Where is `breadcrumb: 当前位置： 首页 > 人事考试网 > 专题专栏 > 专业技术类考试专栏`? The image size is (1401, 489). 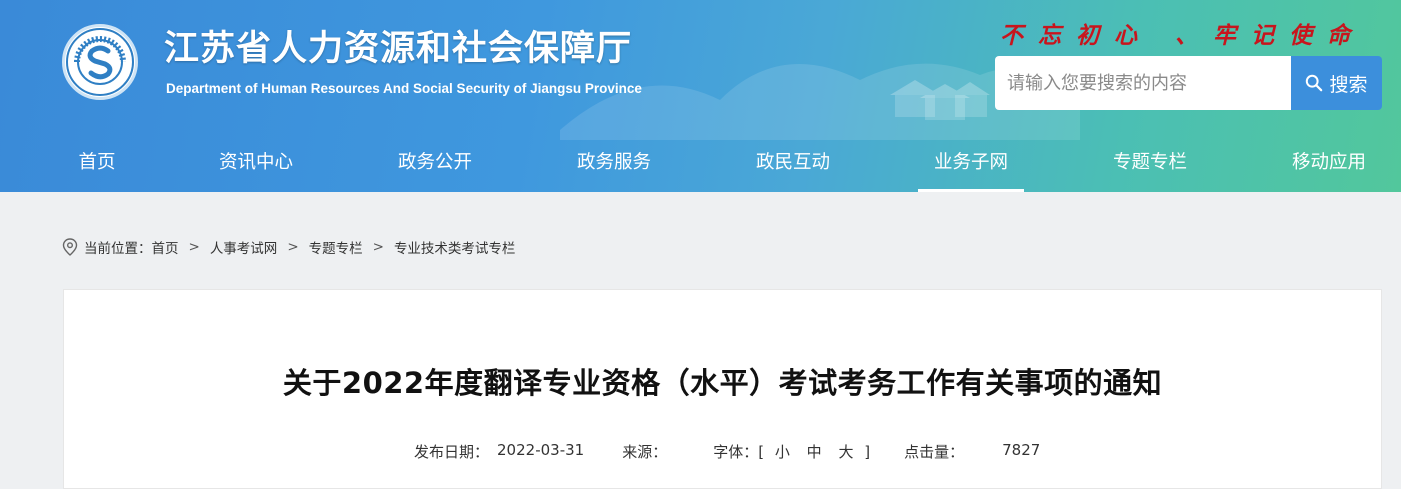
breadcrumb: 当前位置： 首页 > 人事考试网 > 专题专栏 > 专业技术类考试专栏 is located at coordinates (288, 247).